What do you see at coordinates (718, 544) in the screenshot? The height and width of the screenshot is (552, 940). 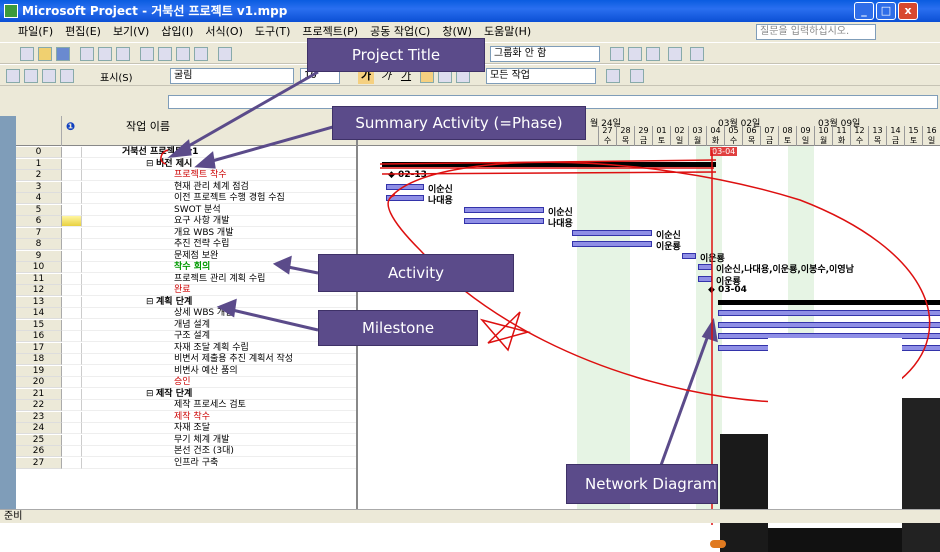 I see `presenter-hand` at bounding box center [718, 544].